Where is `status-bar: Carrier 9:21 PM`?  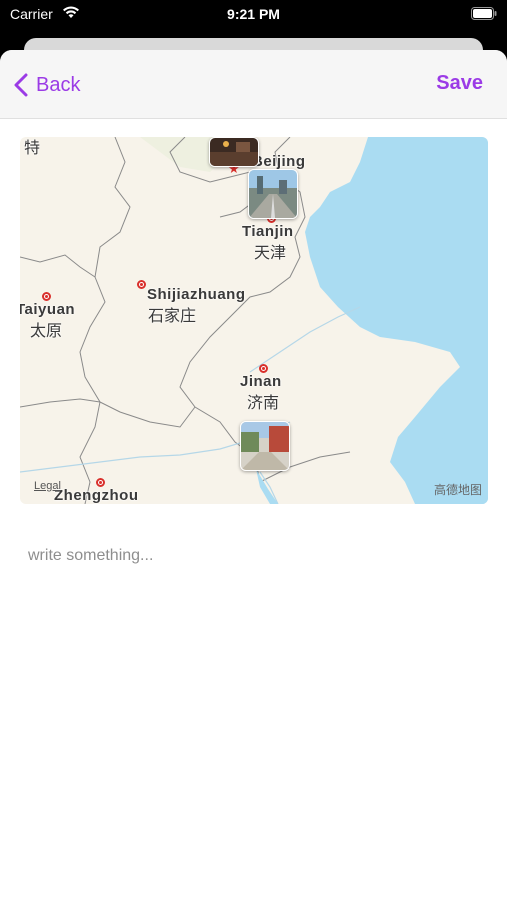 status-bar: Carrier 9:21 PM is located at coordinates (253, 15).